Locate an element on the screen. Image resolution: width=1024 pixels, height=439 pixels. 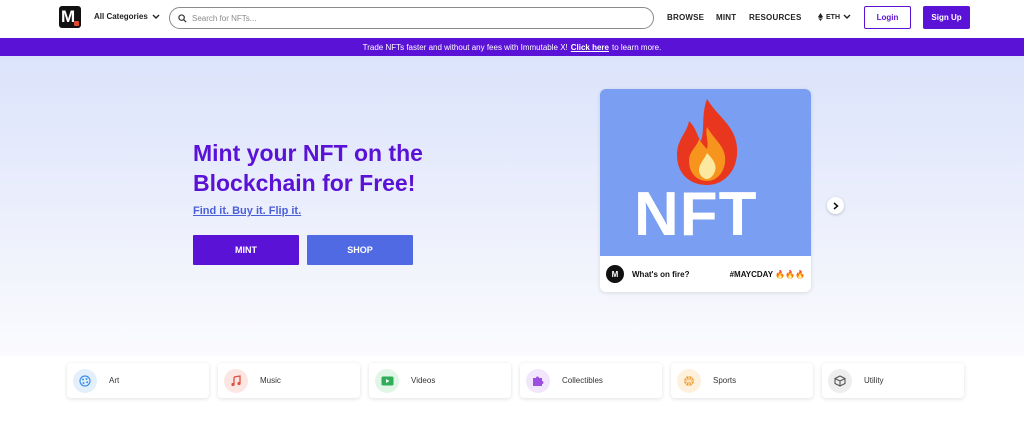
logo-letter: M is located at coordinates (68, 16).